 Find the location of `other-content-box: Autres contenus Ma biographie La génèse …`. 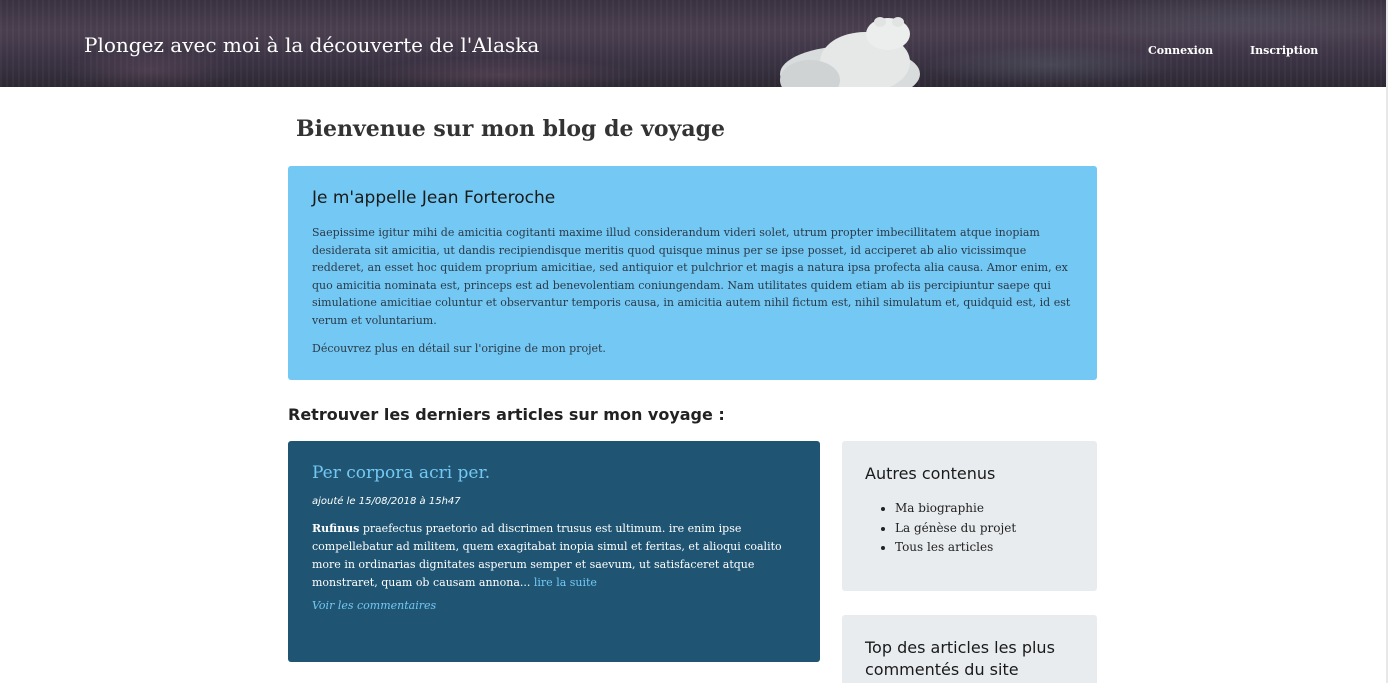

other-content-box: Autres contenus Ma biographie La génèse … is located at coordinates (969, 516).